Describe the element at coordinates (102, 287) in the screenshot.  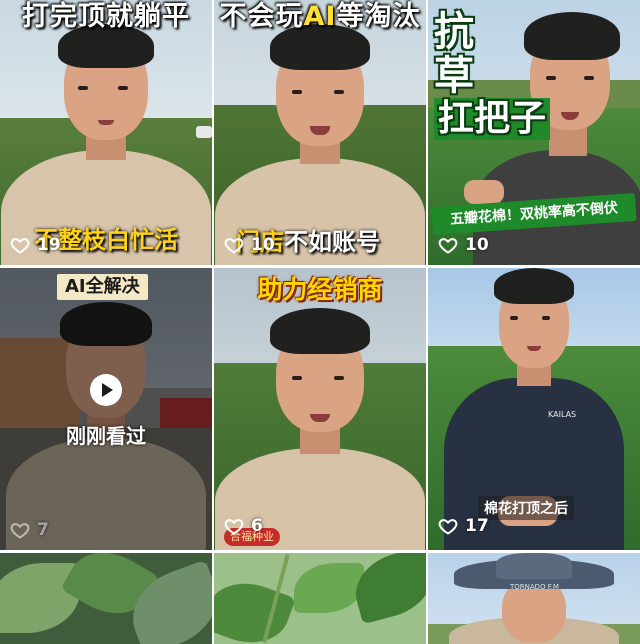
I see `ai-badge: AI全解决` at that location.